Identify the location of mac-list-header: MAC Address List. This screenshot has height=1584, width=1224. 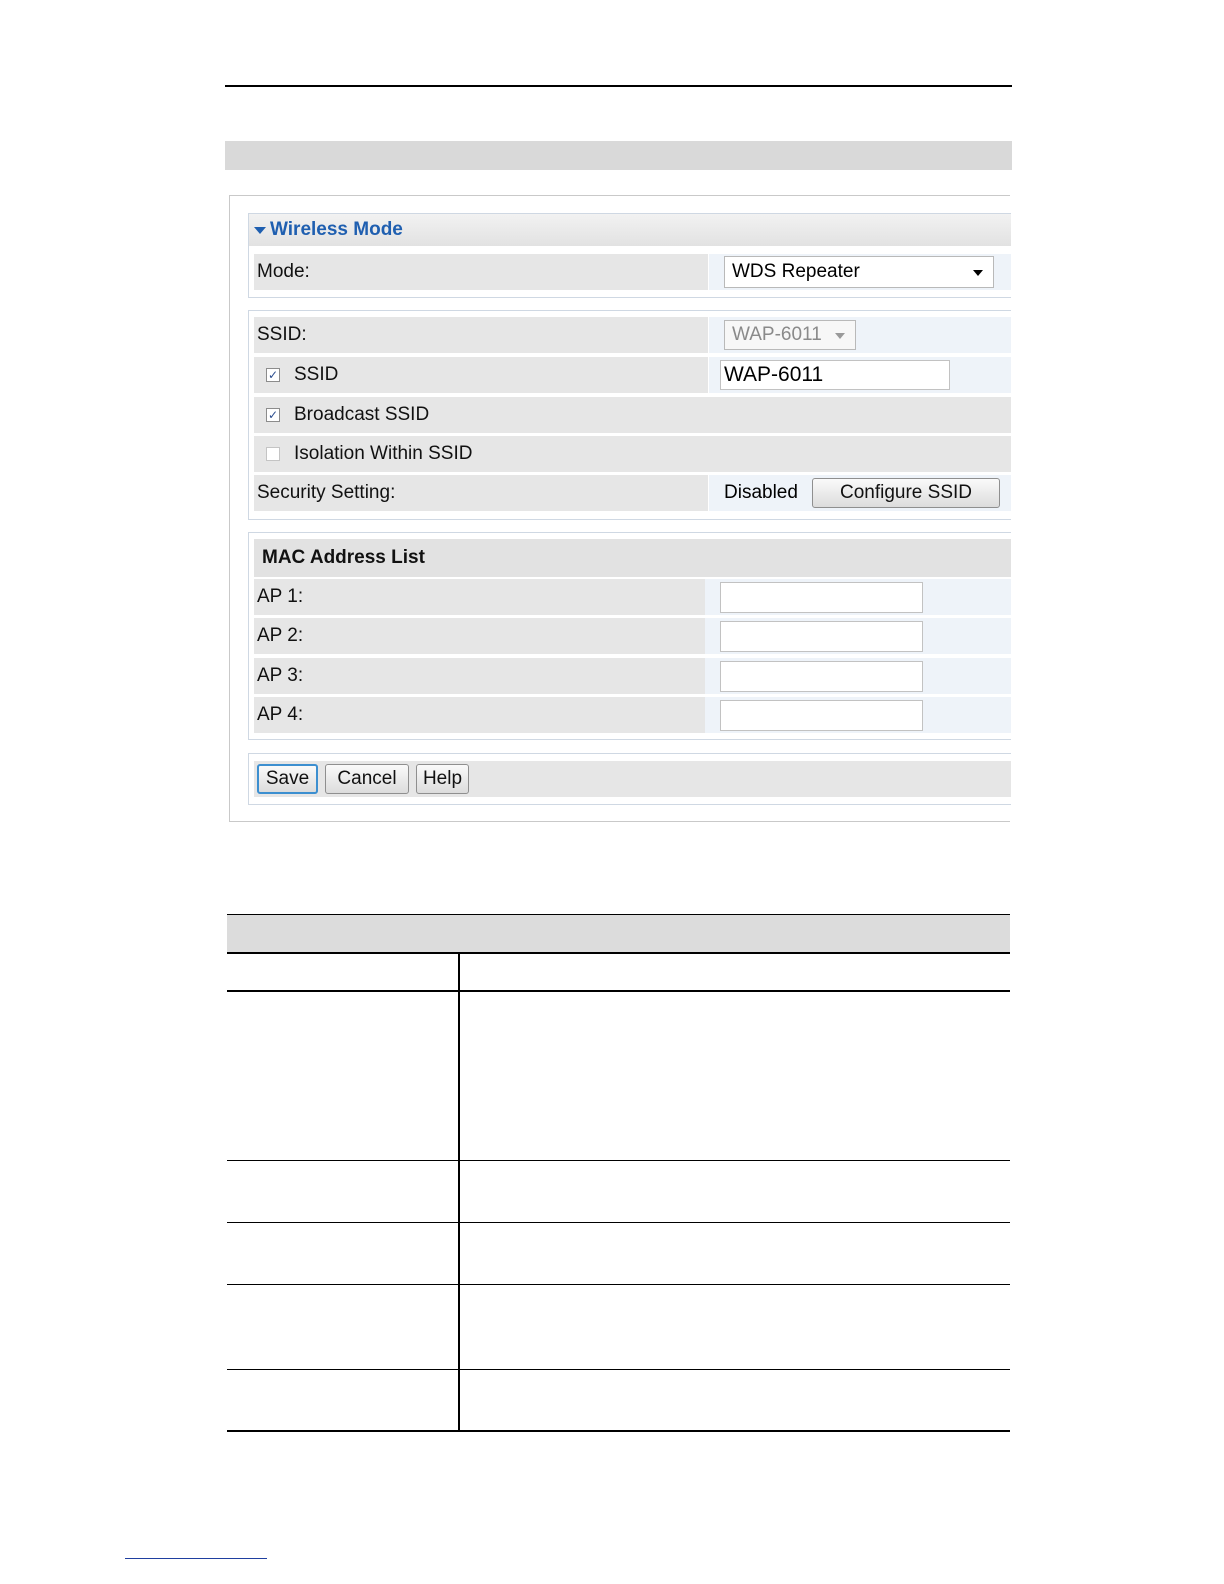
(632, 558).